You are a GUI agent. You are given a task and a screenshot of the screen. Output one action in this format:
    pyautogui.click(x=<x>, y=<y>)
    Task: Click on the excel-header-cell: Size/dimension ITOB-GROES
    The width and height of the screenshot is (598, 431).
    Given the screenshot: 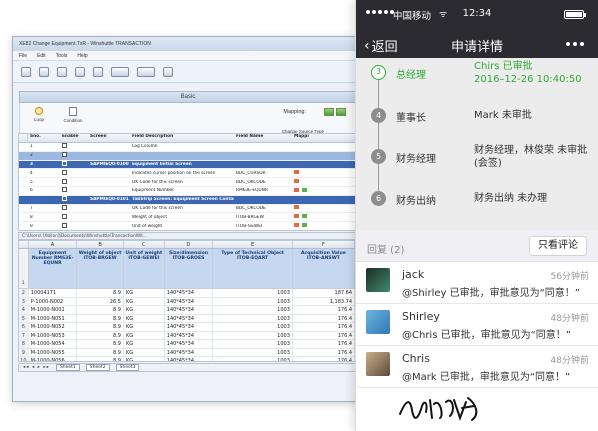 What is the action you would take?
    pyautogui.click(x=189, y=268)
    